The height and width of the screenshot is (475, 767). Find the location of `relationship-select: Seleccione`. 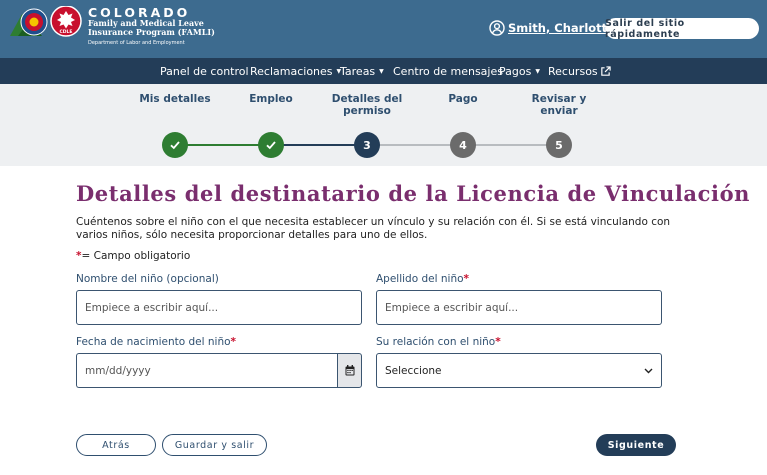

relationship-select: Seleccione is located at coordinates (519, 370).